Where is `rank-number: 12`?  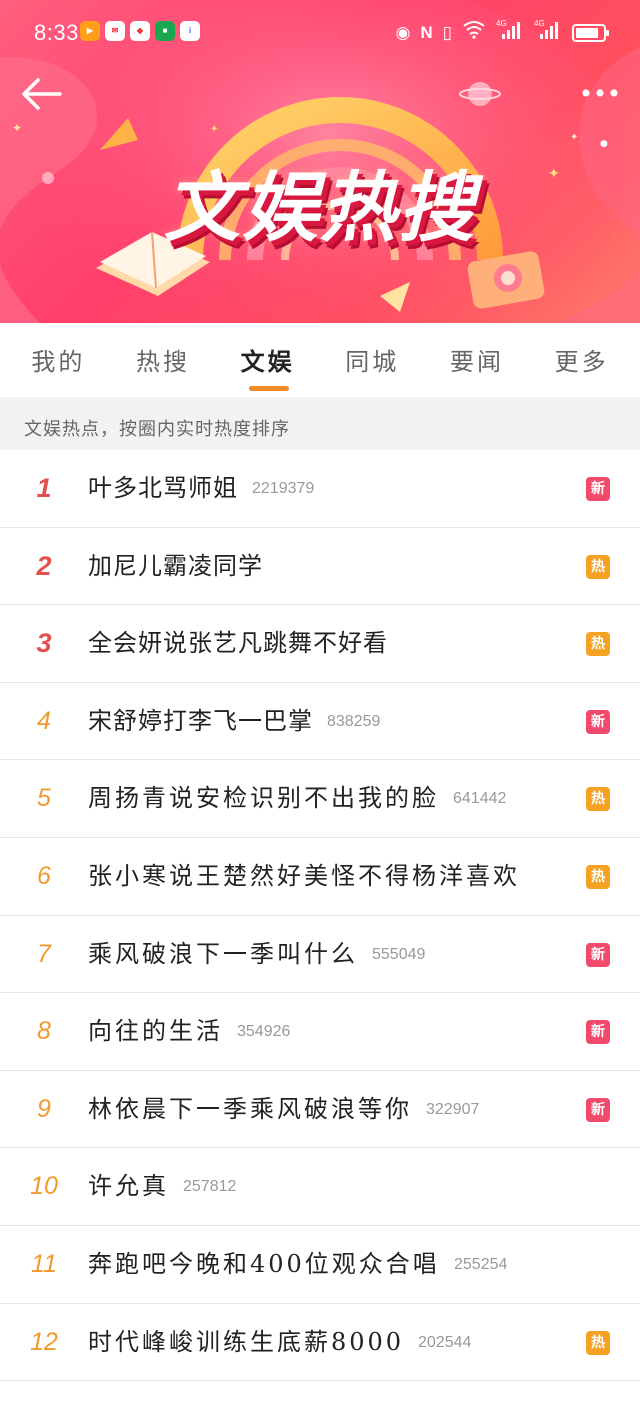 rank-number: 12 is located at coordinates (44, 1341).